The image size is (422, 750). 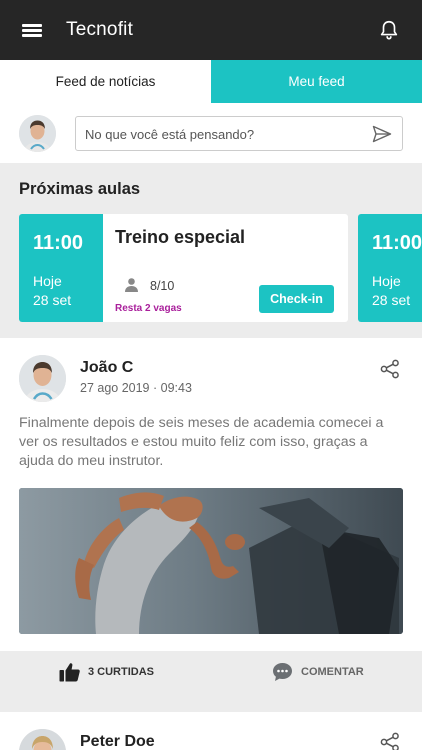 I want to click on like-button: 3 CURTIDAS, so click(x=106, y=672).